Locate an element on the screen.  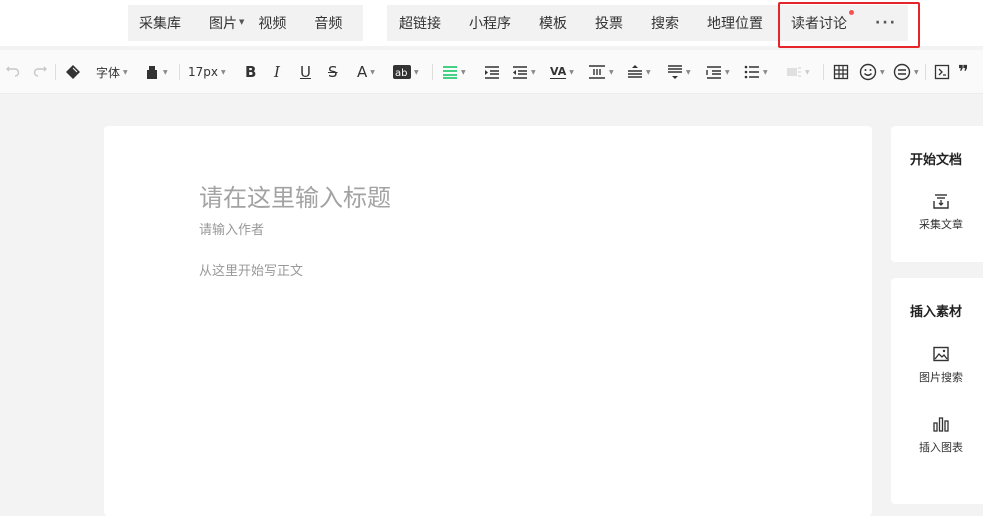
reader-discussion-button: 读者讨论 is located at coordinates (822, 21).